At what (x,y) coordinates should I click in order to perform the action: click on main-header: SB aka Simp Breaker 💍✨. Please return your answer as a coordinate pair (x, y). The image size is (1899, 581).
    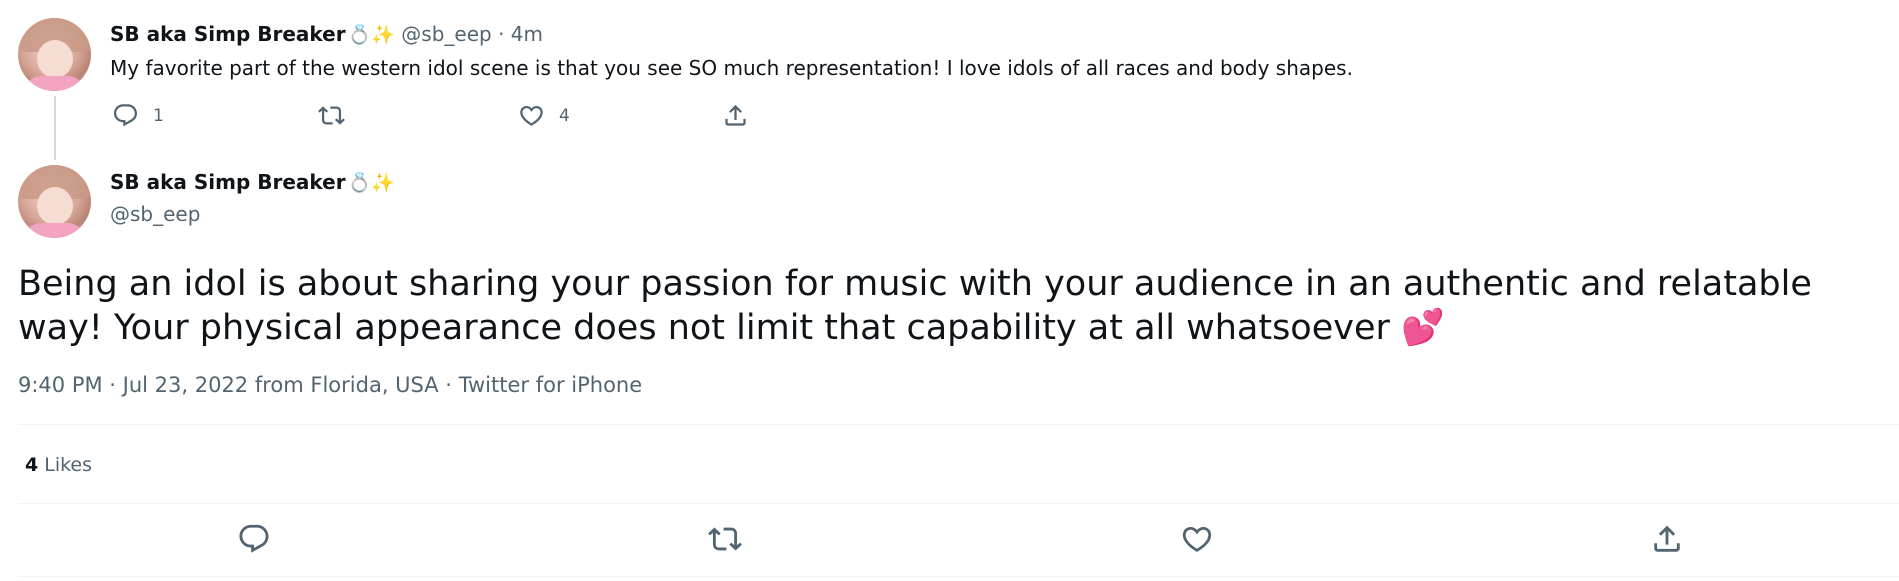
    Looking at the image, I should click on (252, 182).